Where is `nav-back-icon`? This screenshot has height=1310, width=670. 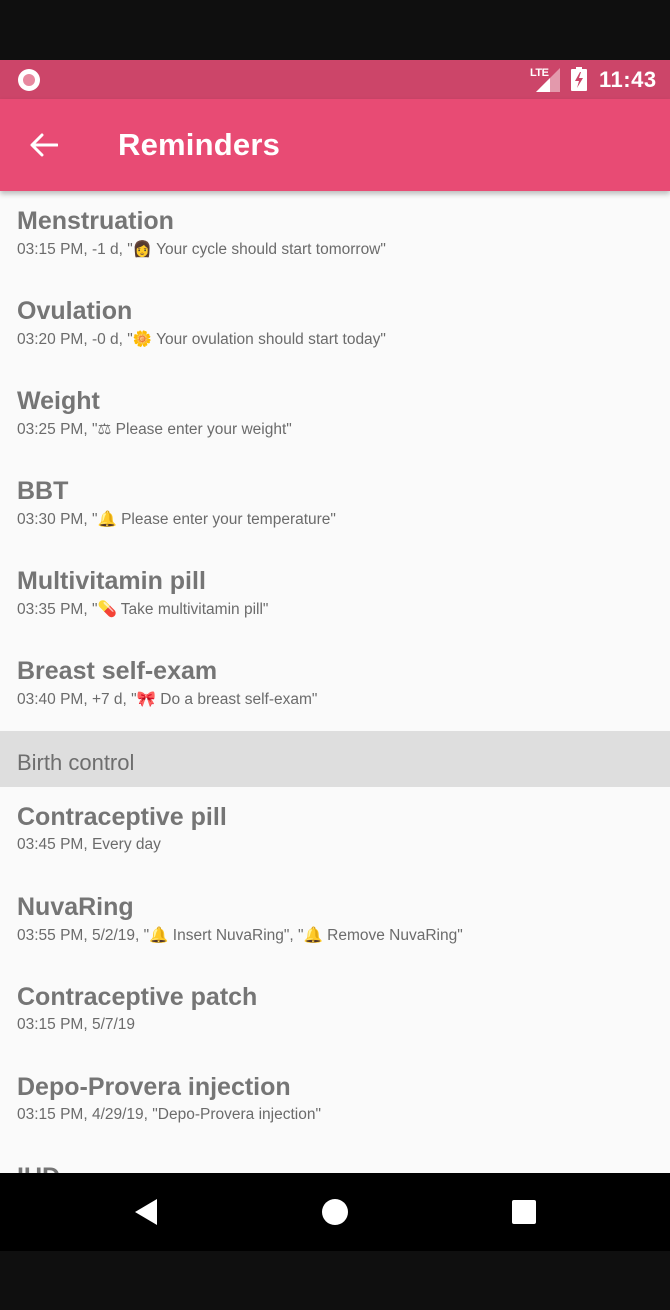
nav-back-icon is located at coordinates (146, 1212).